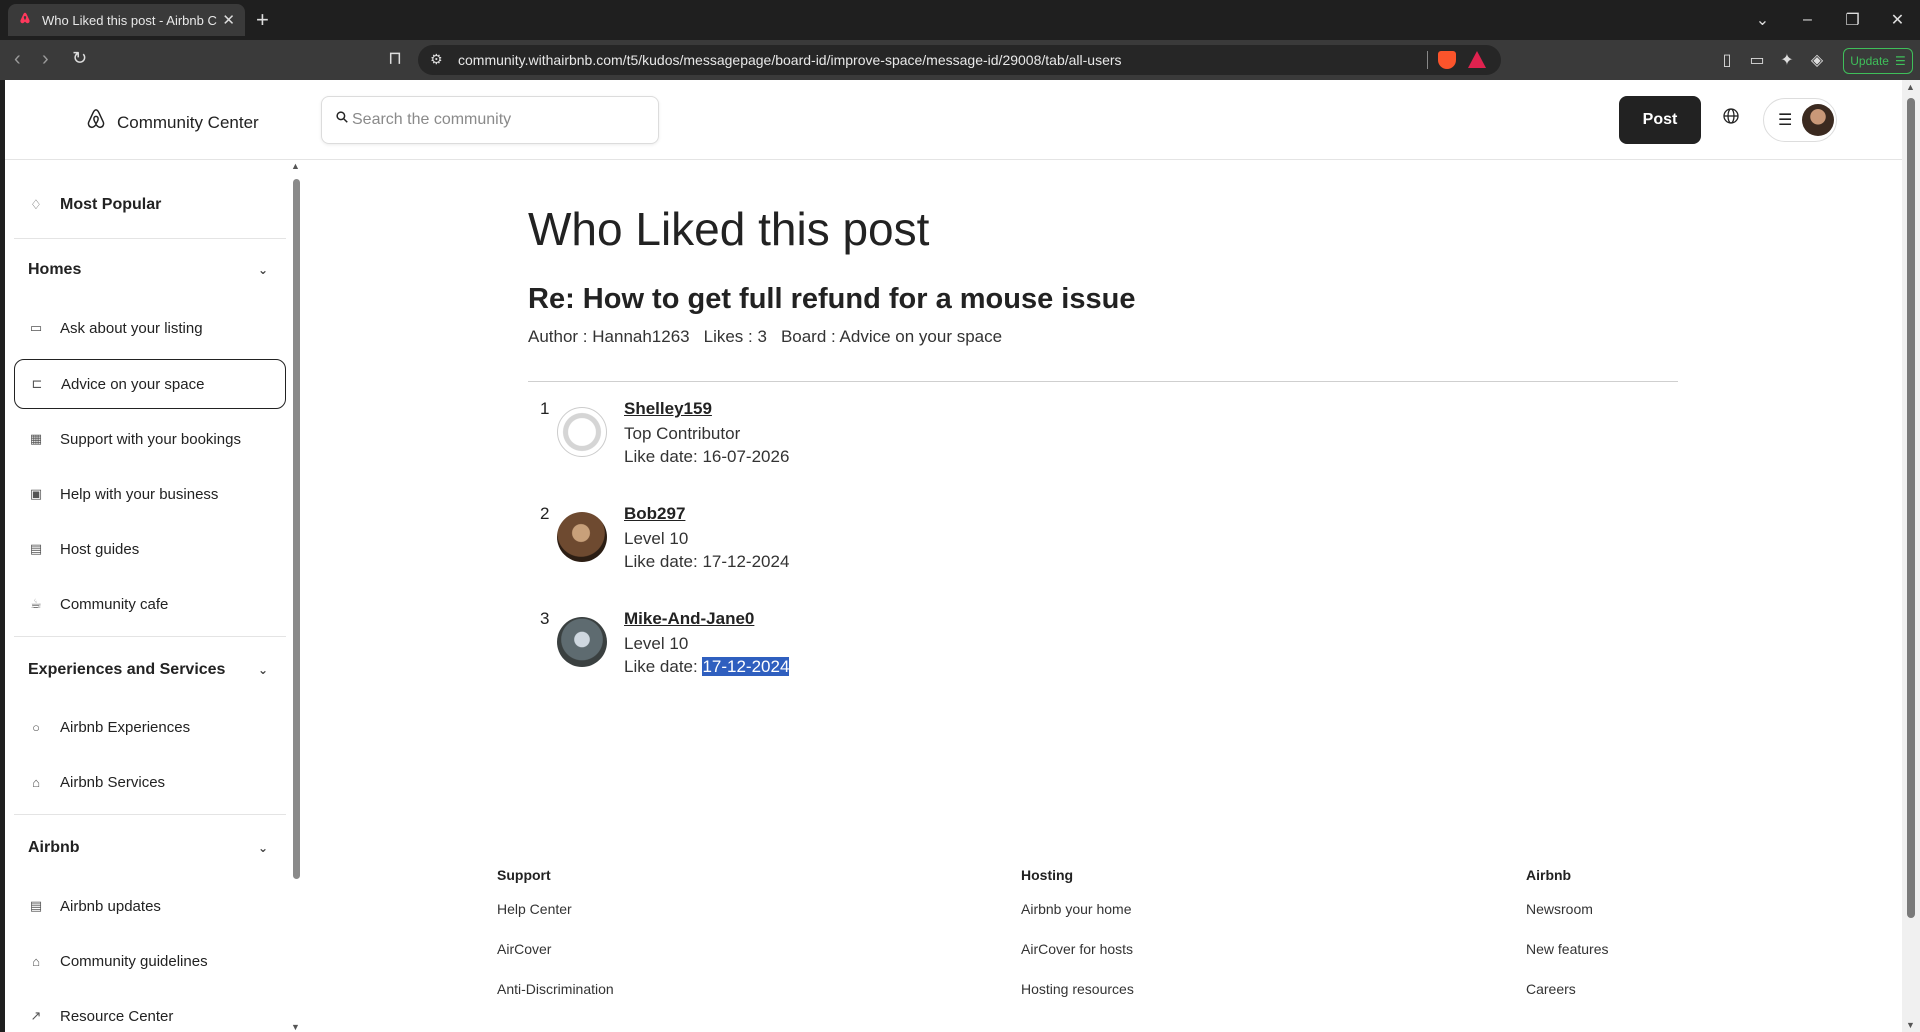 The image size is (1920, 1032). What do you see at coordinates (228, 20) in the screenshot?
I see `close-tab-icon: ✕` at bounding box center [228, 20].